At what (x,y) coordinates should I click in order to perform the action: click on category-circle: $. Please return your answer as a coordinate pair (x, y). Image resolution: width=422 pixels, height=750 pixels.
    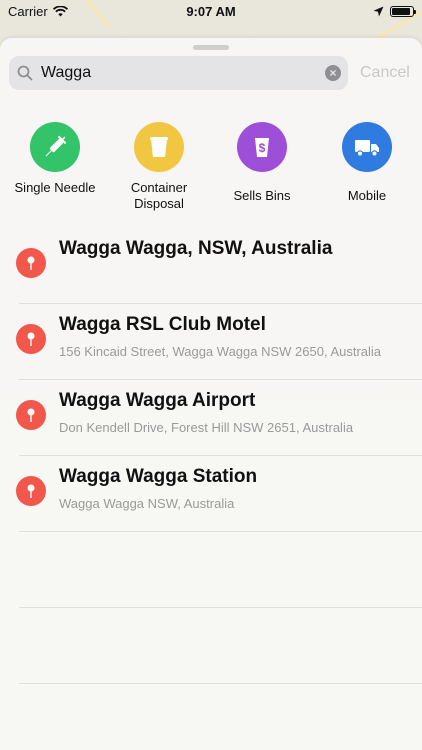
    Looking at the image, I should click on (262, 147).